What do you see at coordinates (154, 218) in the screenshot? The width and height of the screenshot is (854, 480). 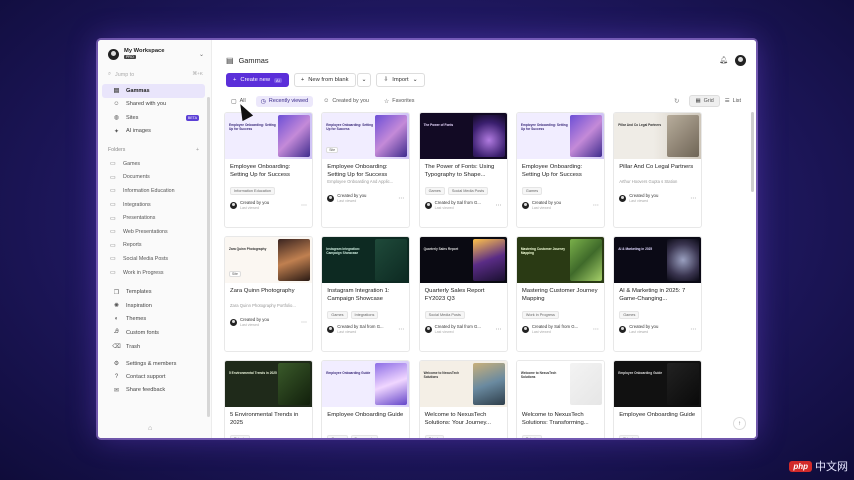 I see `folder-item: ▭ Presentations` at bounding box center [154, 218].